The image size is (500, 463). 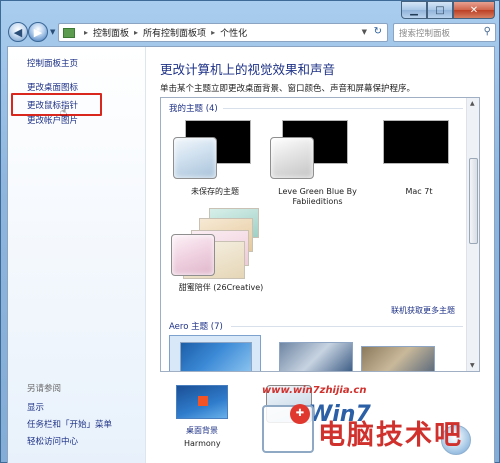 What do you see at coordinates (314, 390) in the screenshot?
I see `watermark-url: www.win7zhijia.cn` at bounding box center [314, 390].